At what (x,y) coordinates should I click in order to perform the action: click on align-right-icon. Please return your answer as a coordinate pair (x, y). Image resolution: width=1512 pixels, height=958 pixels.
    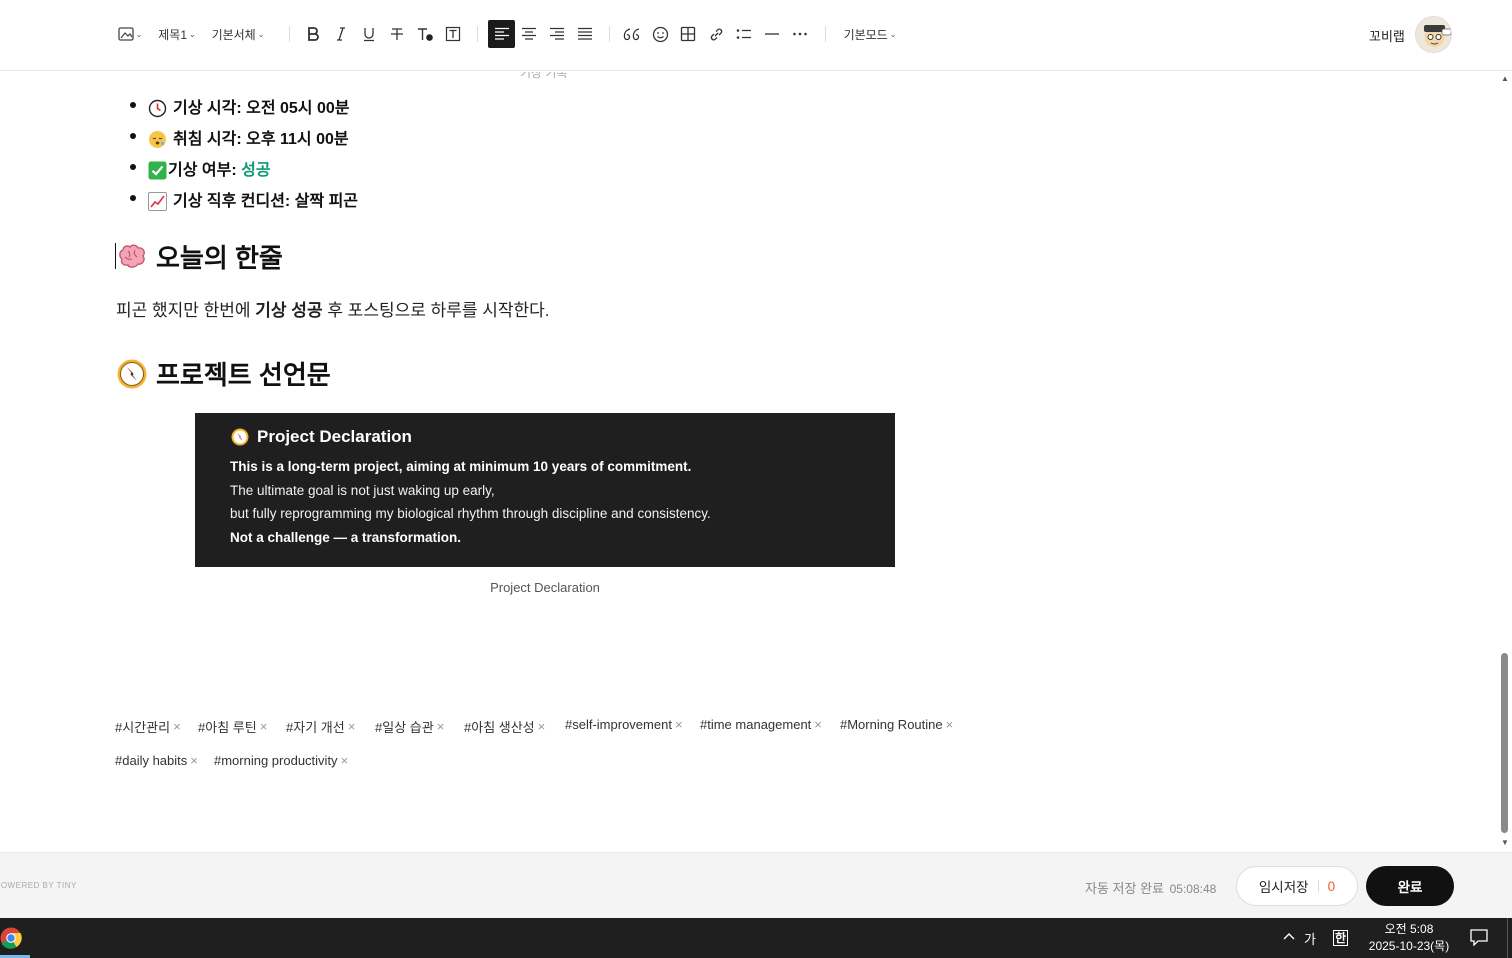
    Looking at the image, I should click on (557, 33).